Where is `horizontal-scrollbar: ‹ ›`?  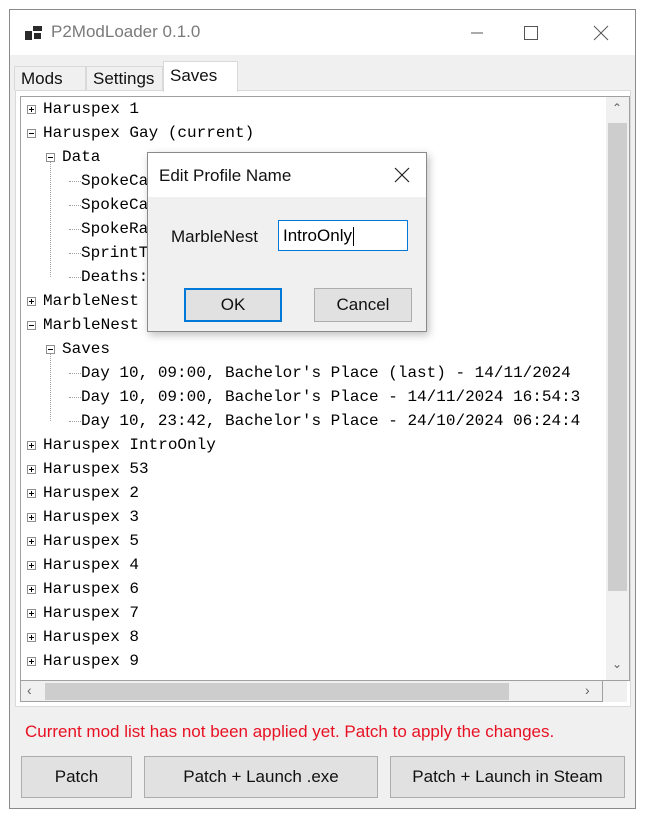
horizontal-scrollbar: ‹ › is located at coordinates (311, 691).